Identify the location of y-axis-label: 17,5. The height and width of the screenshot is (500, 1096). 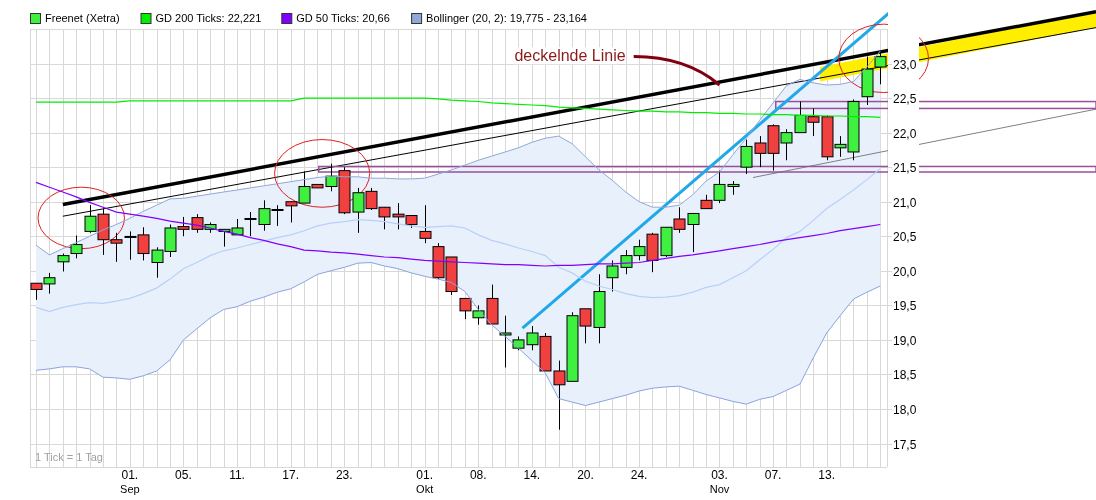
(905, 444).